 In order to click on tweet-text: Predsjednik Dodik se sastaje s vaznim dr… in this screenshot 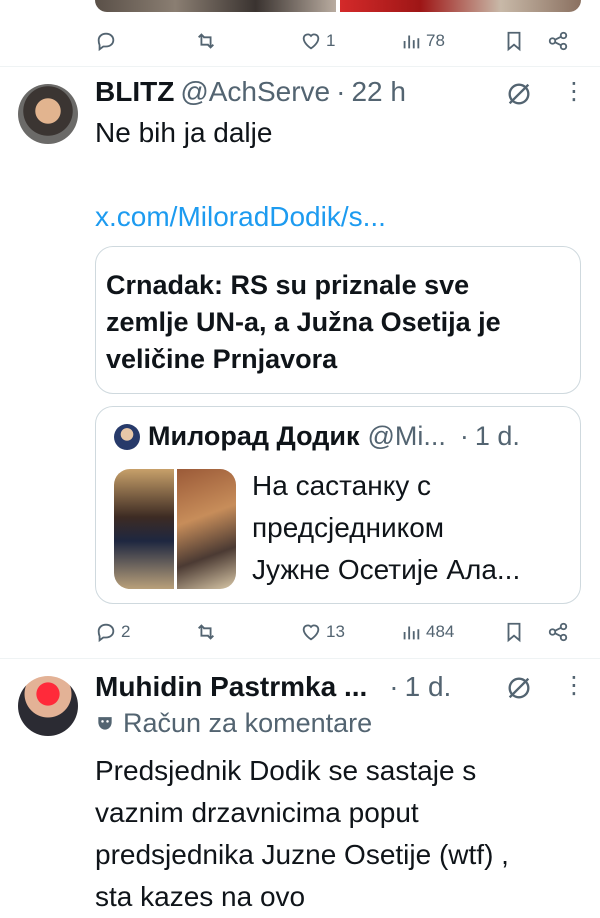, I will do `click(302, 834)`.